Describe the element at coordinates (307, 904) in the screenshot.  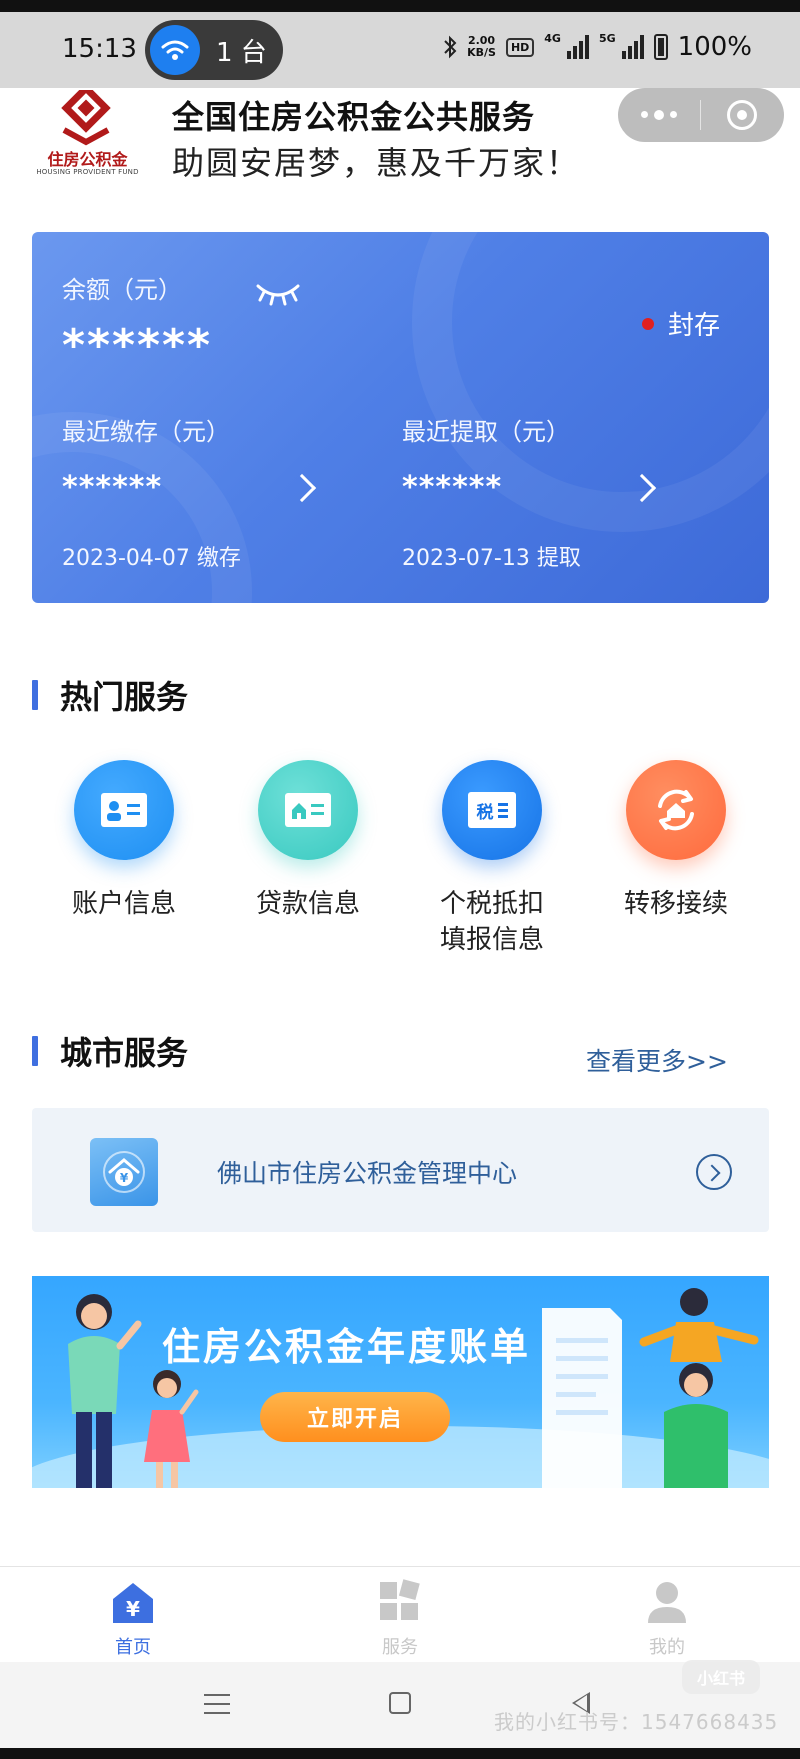
I see `service-label: 贷款信息` at that location.